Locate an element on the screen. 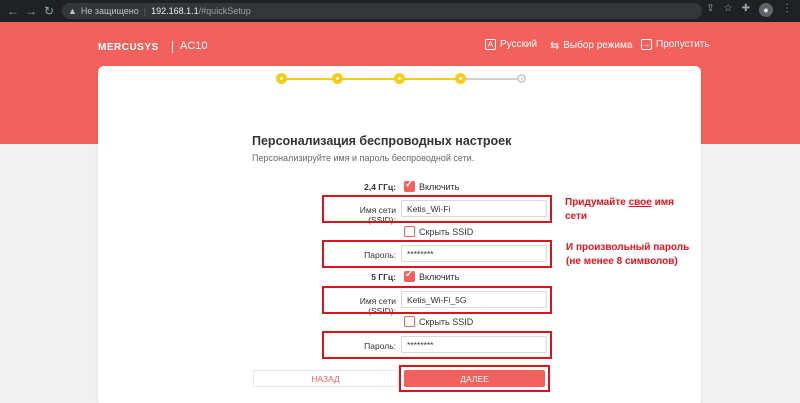 The width and height of the screenshot is (800, 403). page-title: Персонализация беспроводных настроек is located at coordinates (382, 141).